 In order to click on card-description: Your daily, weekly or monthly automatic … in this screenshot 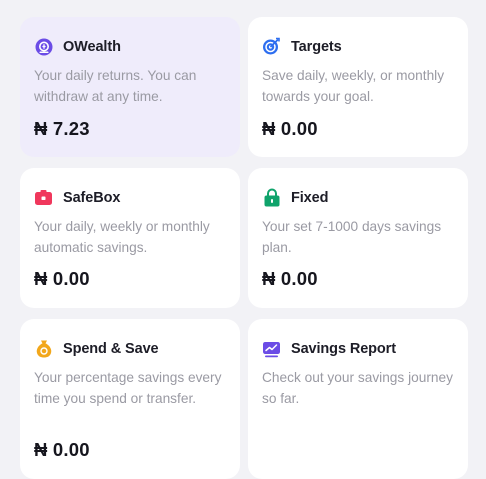, I will do `click(122, 237)`.